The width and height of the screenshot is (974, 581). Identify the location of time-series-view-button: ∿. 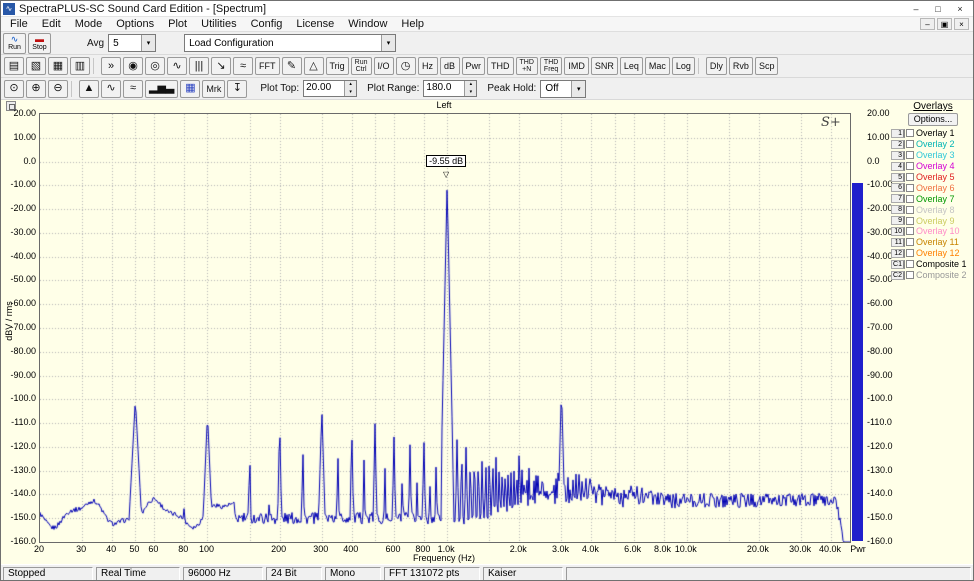
(177, 66).